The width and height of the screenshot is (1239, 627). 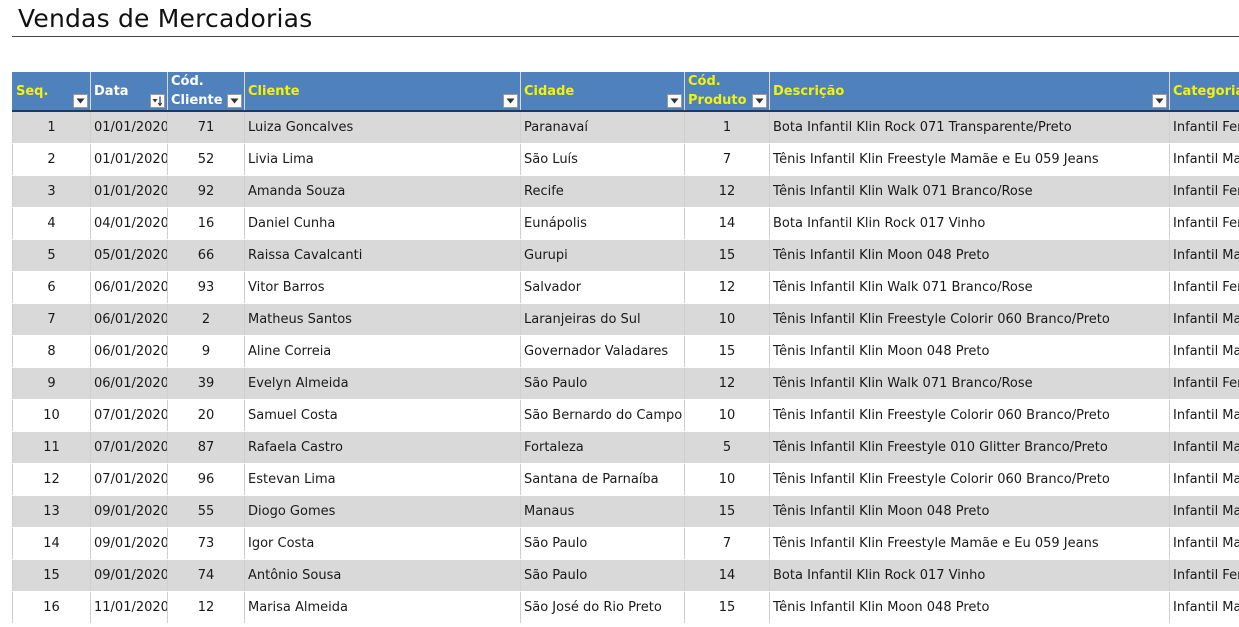 I want to click on cell-cod-cliente: 74, so click(x=206, y=575).